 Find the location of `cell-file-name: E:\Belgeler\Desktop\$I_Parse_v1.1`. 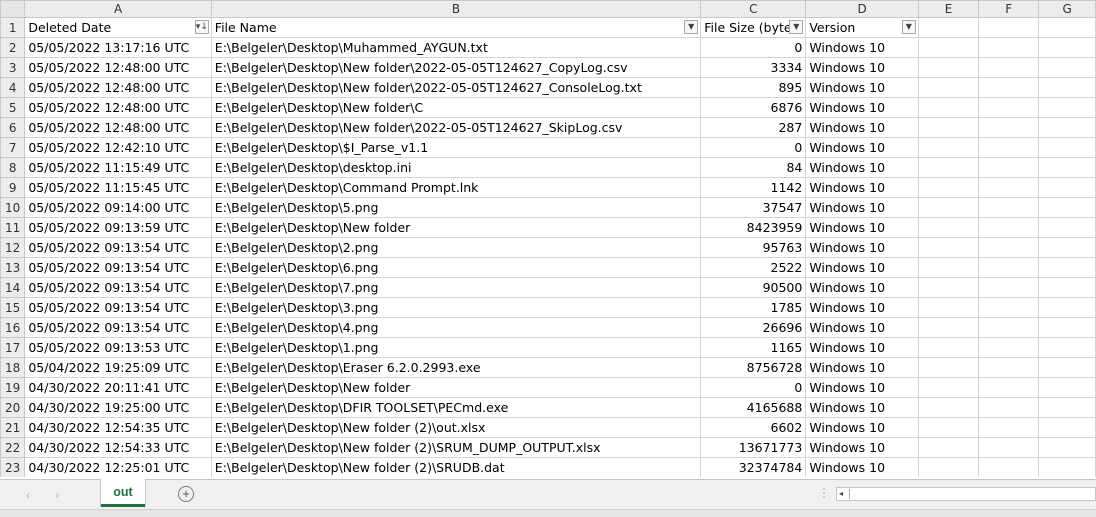

cell-file-name: E:\Belgeler\Desktop\$I_Parse_v1.1 is located at coordinates (456, 147).